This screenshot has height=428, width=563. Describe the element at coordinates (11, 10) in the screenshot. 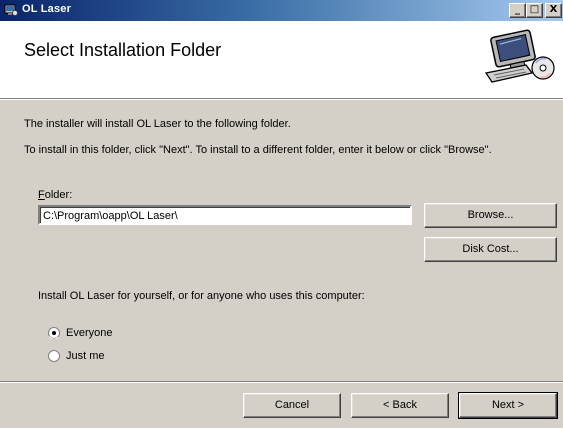

I see `installer-app-icon` at that location.